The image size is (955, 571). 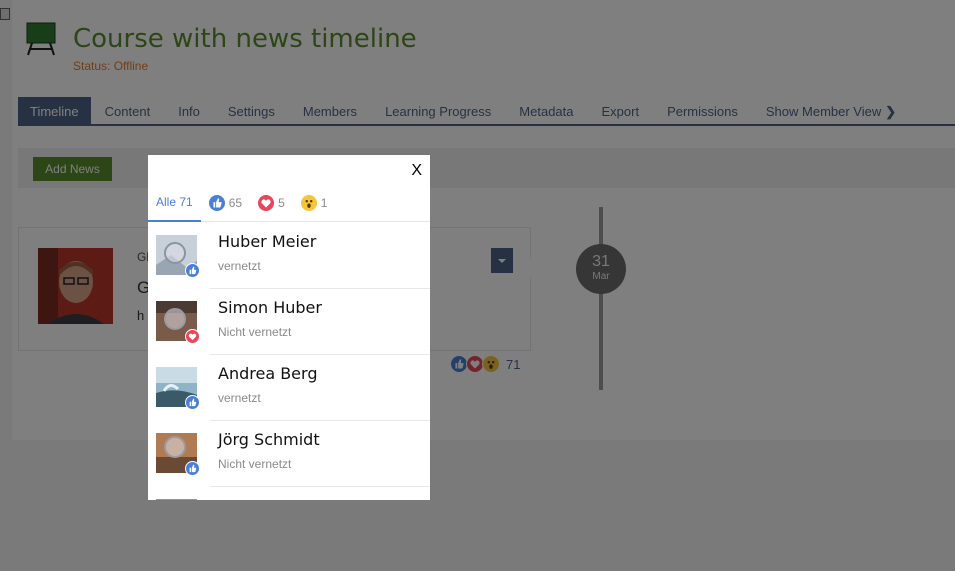 What do you see at coordinates (269, 439) in the screenshot?
I see `person-name: Jörg Schmidt` at bounding box center [269, 439].